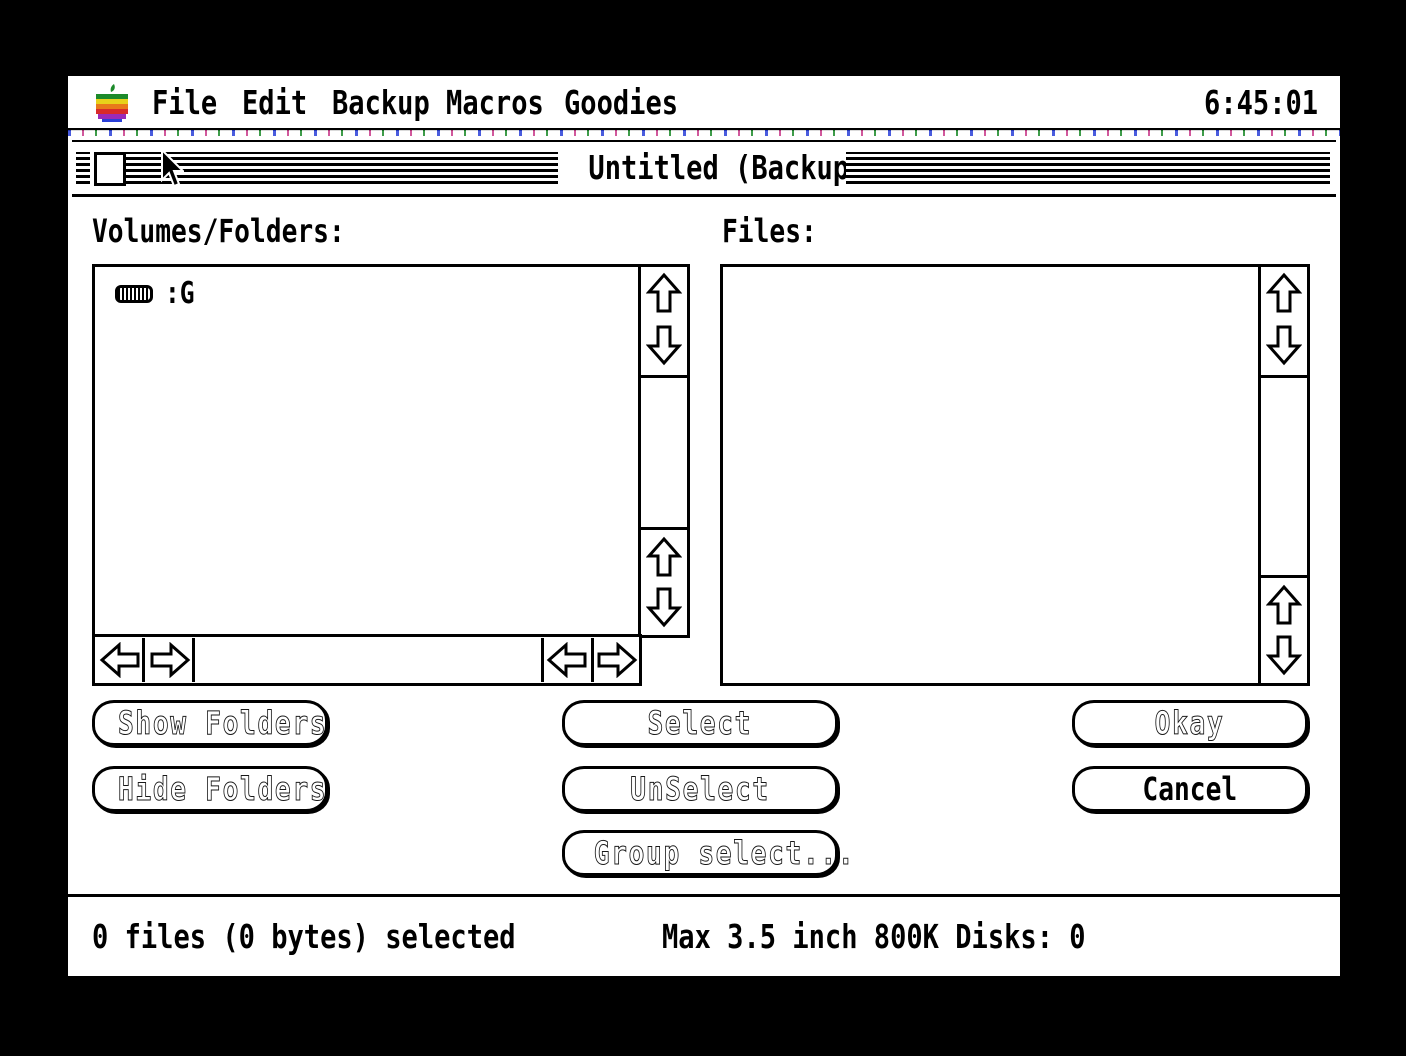 This screenshot has height=1056, width=1406. What do you see at coordinates (172, 168) in the screenshot?
I see `mouse-pointer-icon` at bounding box center [172, 168].